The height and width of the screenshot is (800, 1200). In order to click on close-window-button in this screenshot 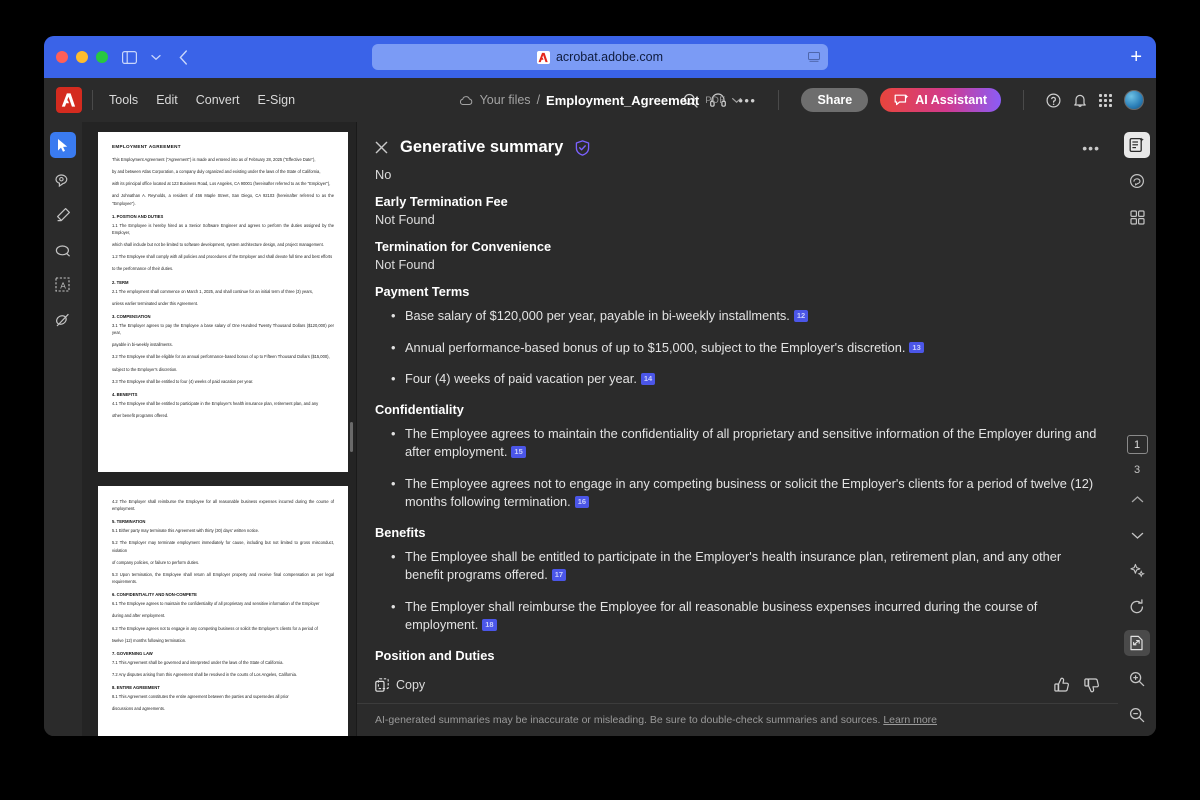, I will do `click(62, 57)`.